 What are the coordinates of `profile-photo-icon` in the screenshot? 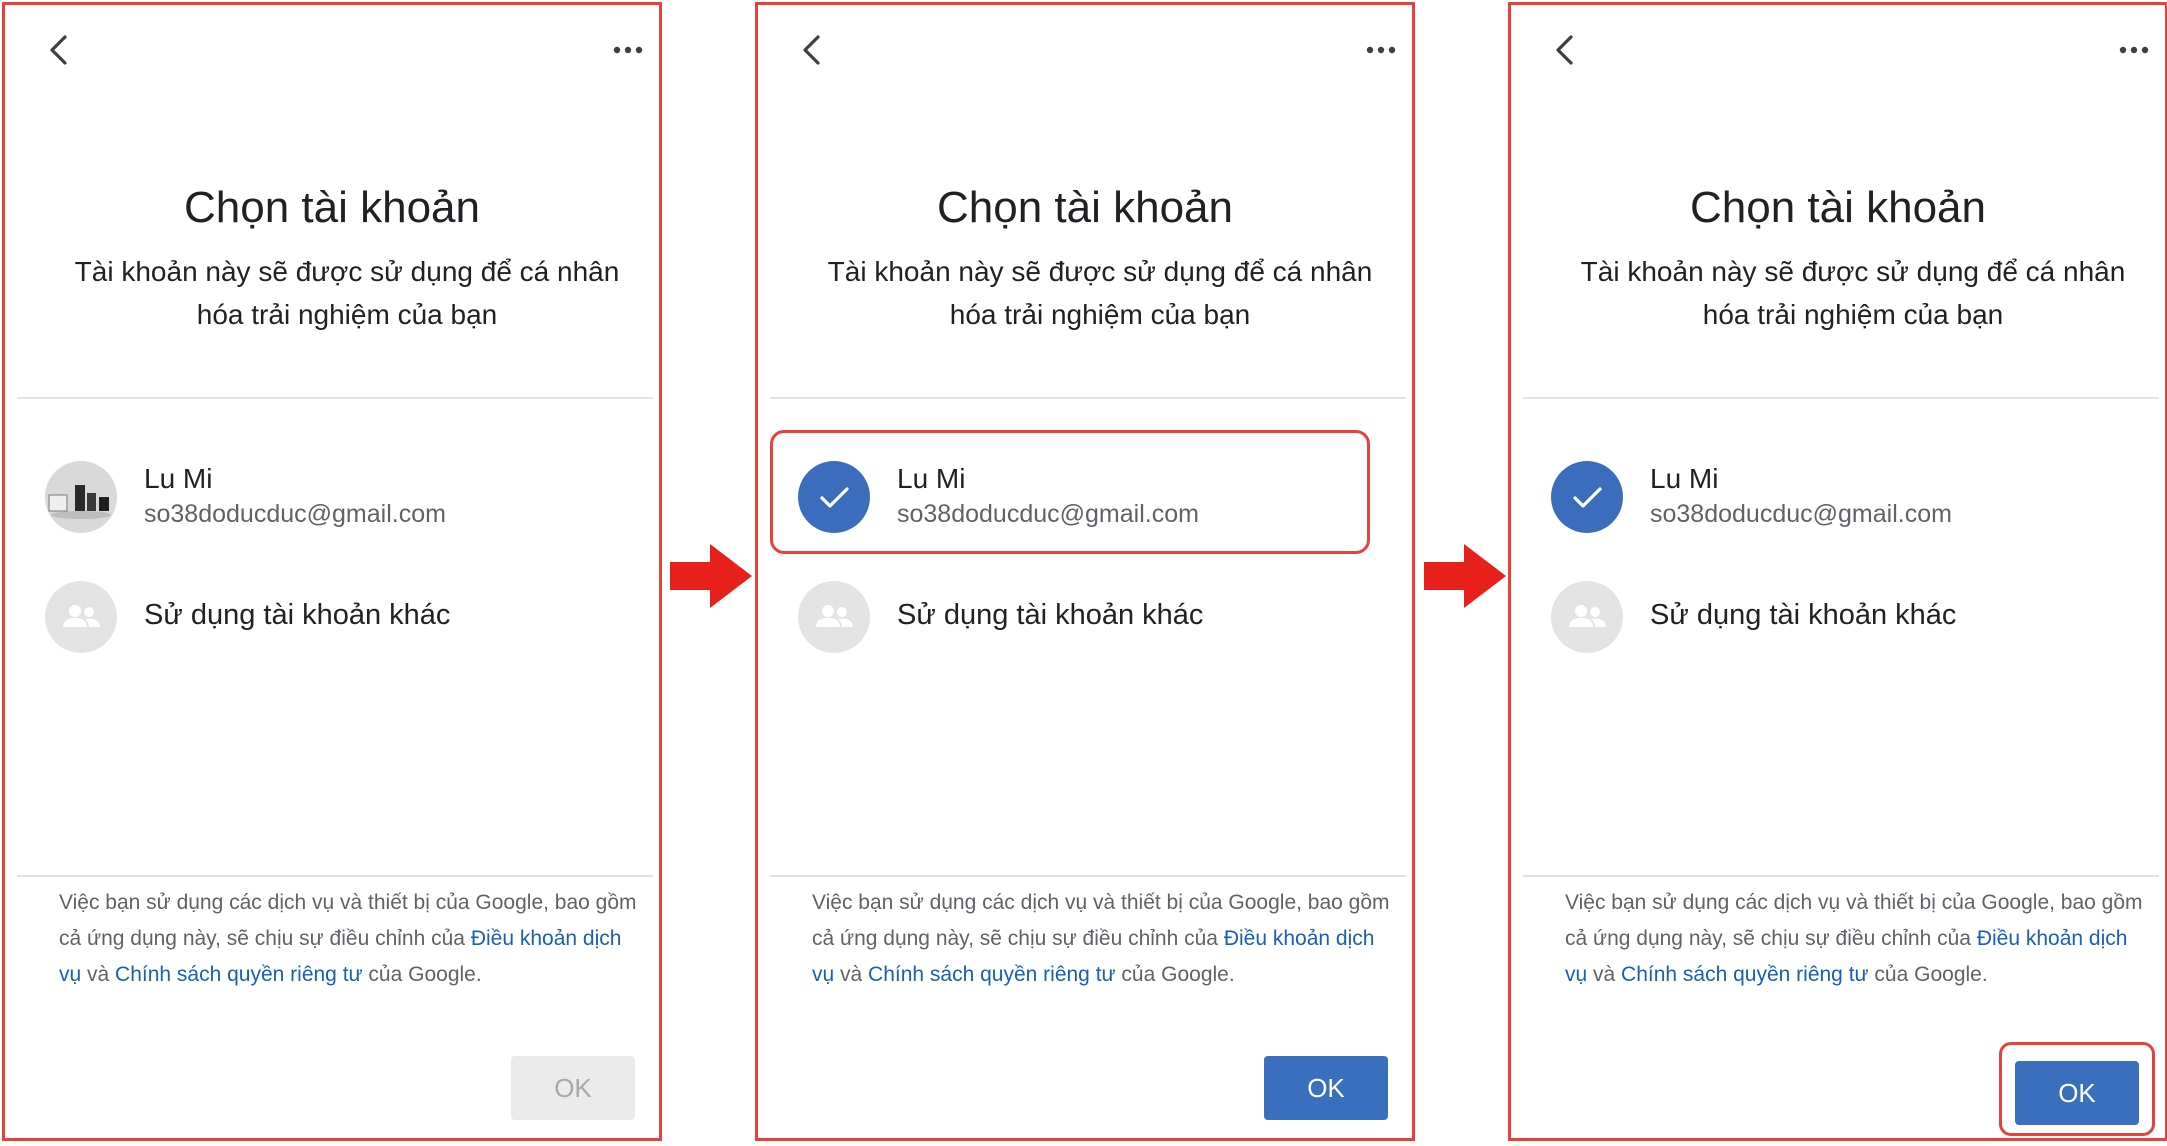 It's located at (81, 497).